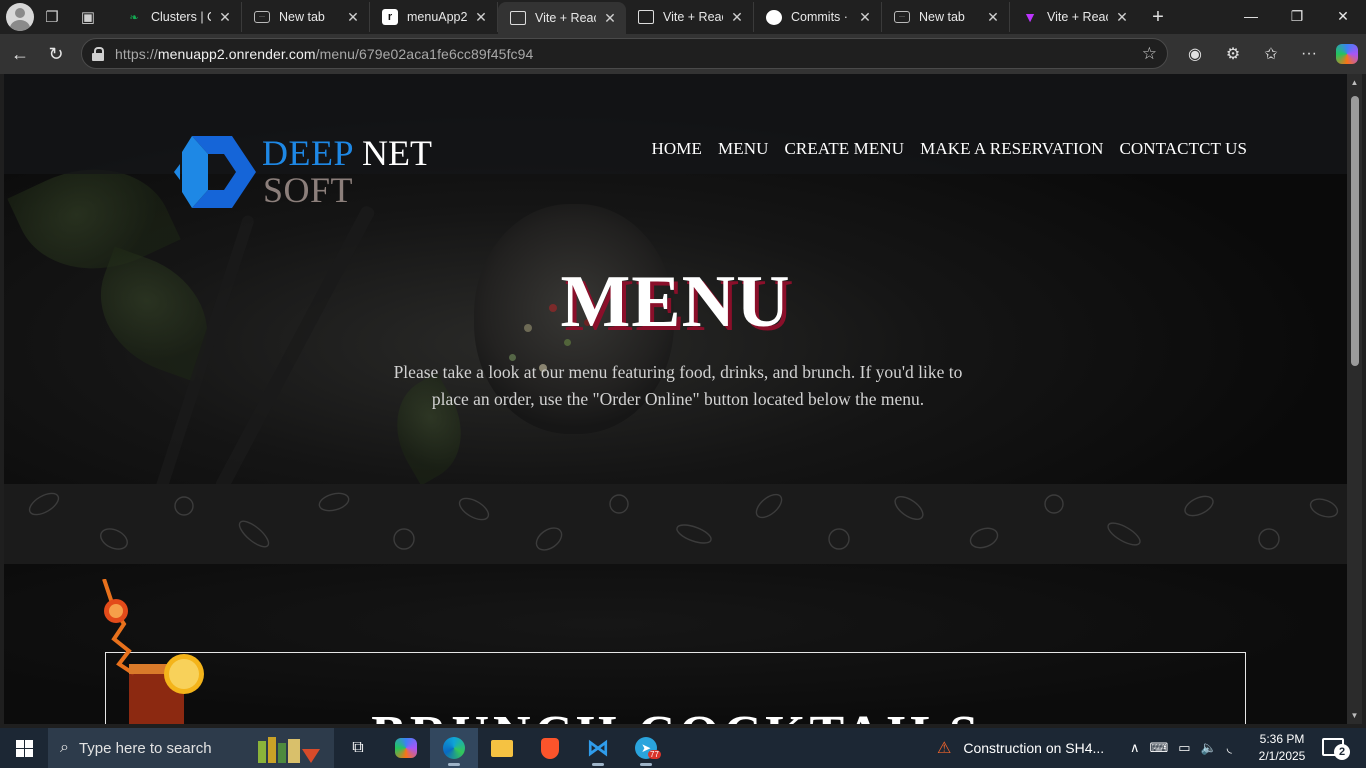 This screenshot has height=768, width=1366. What do you see at coordinates (1229, 748) in the screenshot?
I see `network-icon: ◟` at bounding box center [1229, 748].